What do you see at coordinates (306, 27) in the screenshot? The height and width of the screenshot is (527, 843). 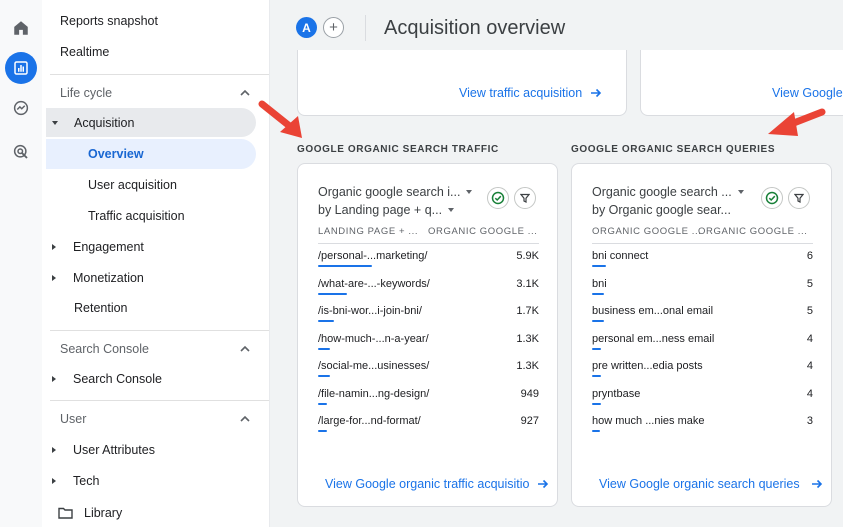 I see `comparison-avatar: A` at bounding box center [306, 27].